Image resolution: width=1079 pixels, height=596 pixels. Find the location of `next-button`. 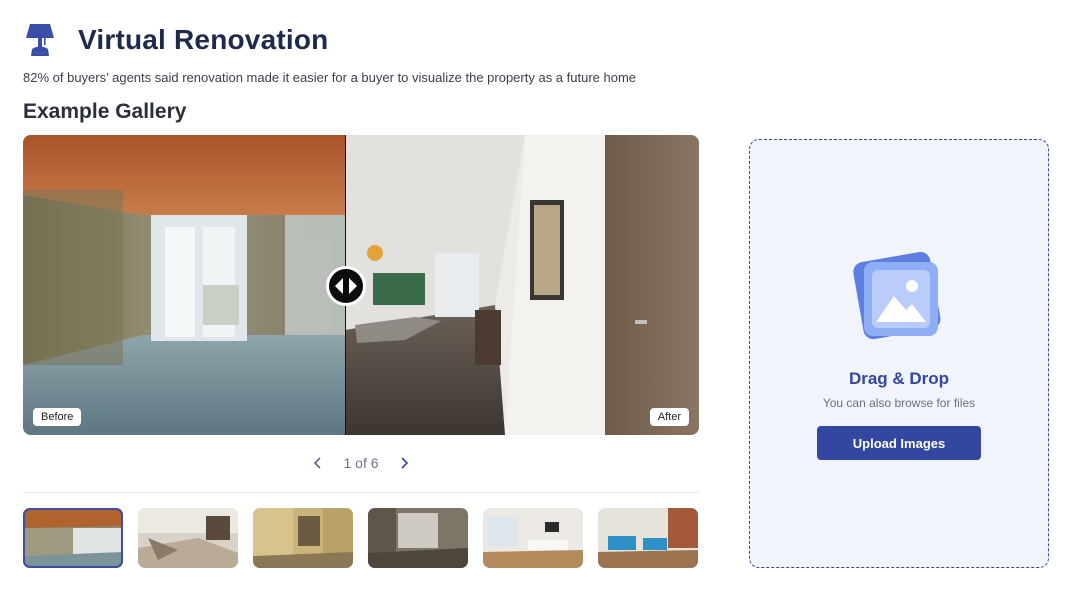

next-button is located at coordinates (405, 463).